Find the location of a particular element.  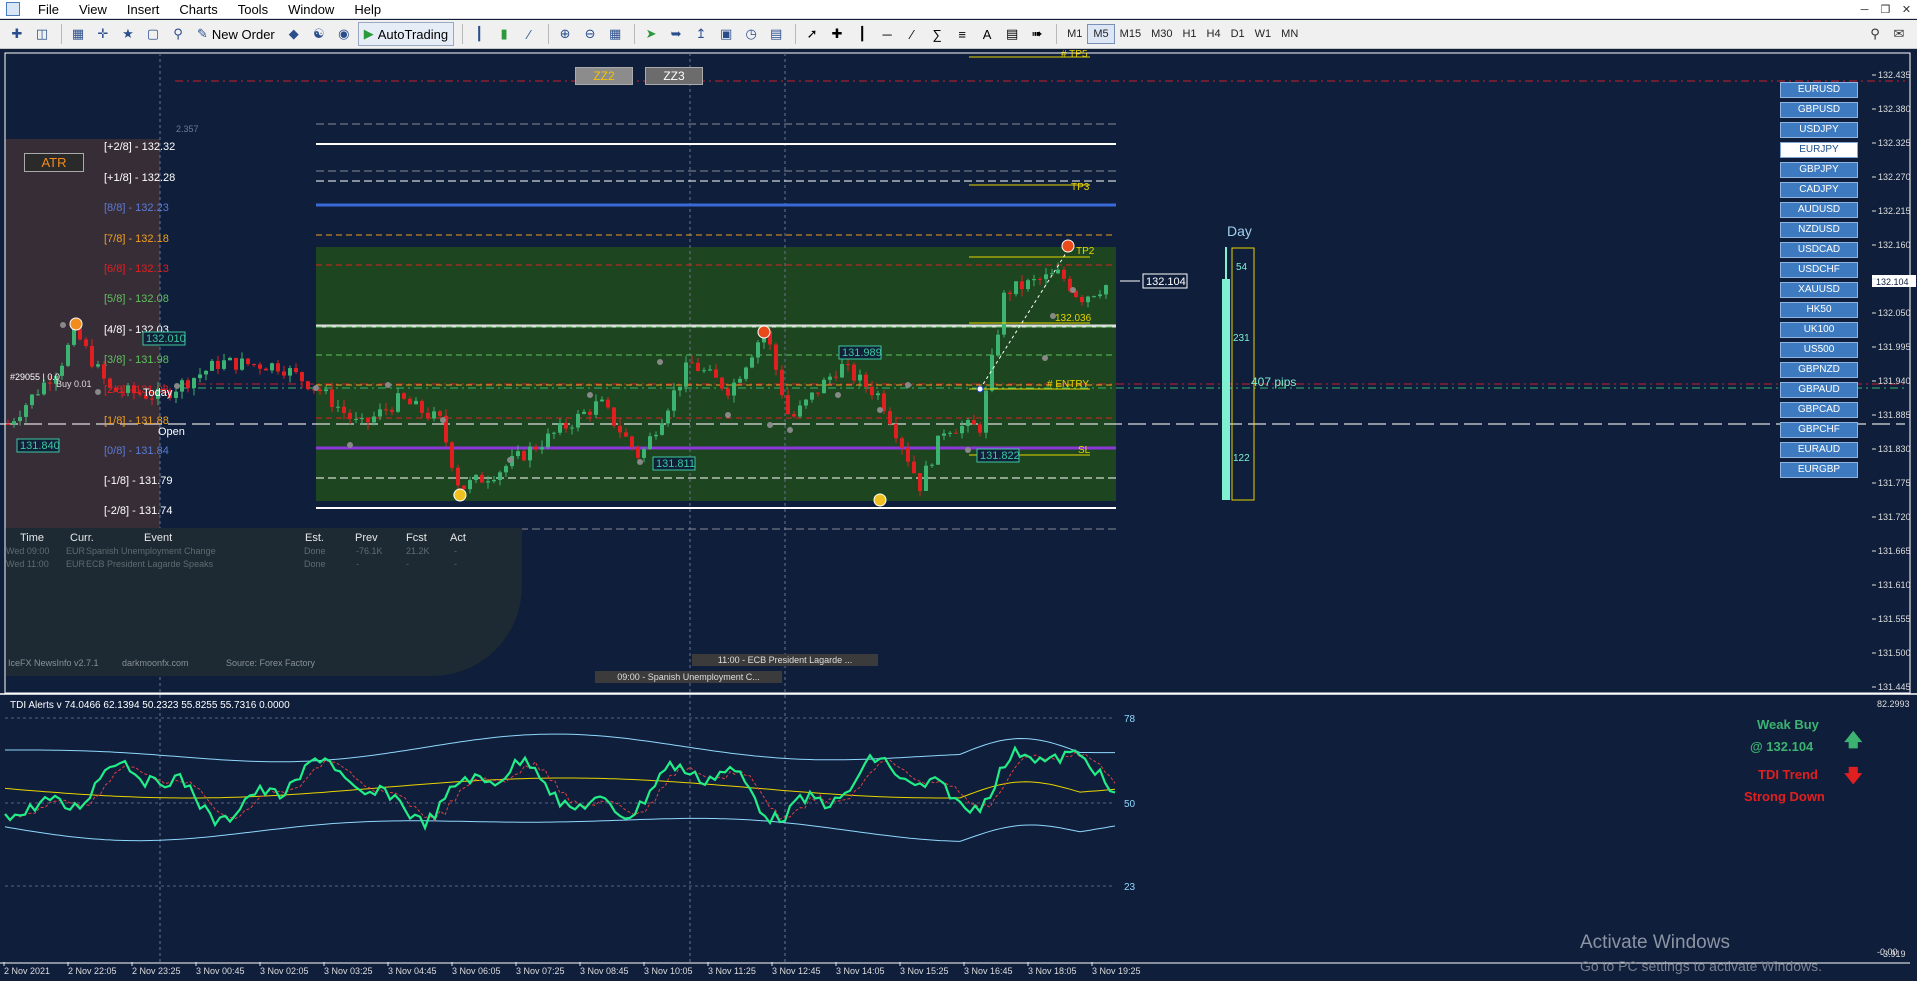

text-icon: A is located at coordinates (987, 34).